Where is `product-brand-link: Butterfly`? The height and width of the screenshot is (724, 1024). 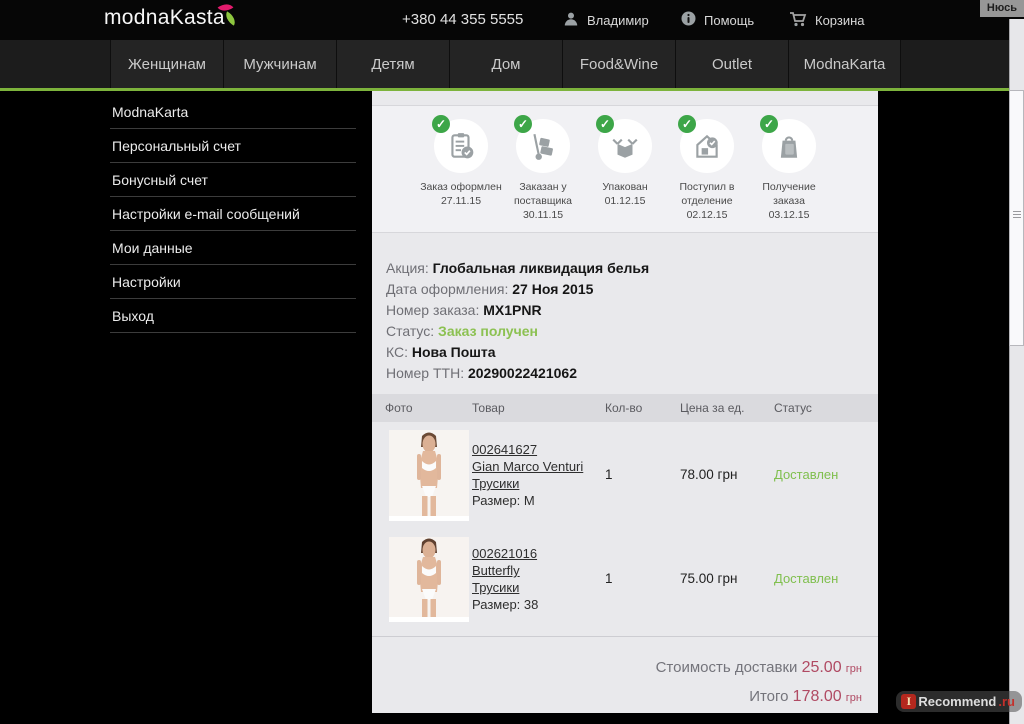 product-brand-link: Butterfly is located at coordinates (534, 570).